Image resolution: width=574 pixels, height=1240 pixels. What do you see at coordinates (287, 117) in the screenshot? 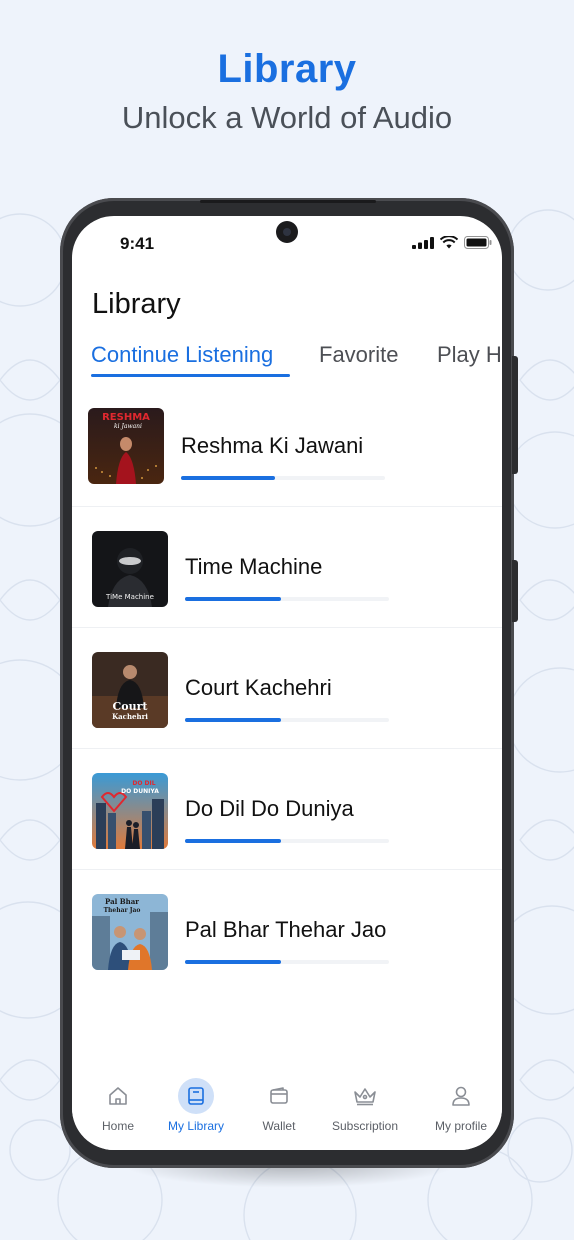
I see `hero-subtitle: Unlock a World of Audio` at bounding box center [287, 117].